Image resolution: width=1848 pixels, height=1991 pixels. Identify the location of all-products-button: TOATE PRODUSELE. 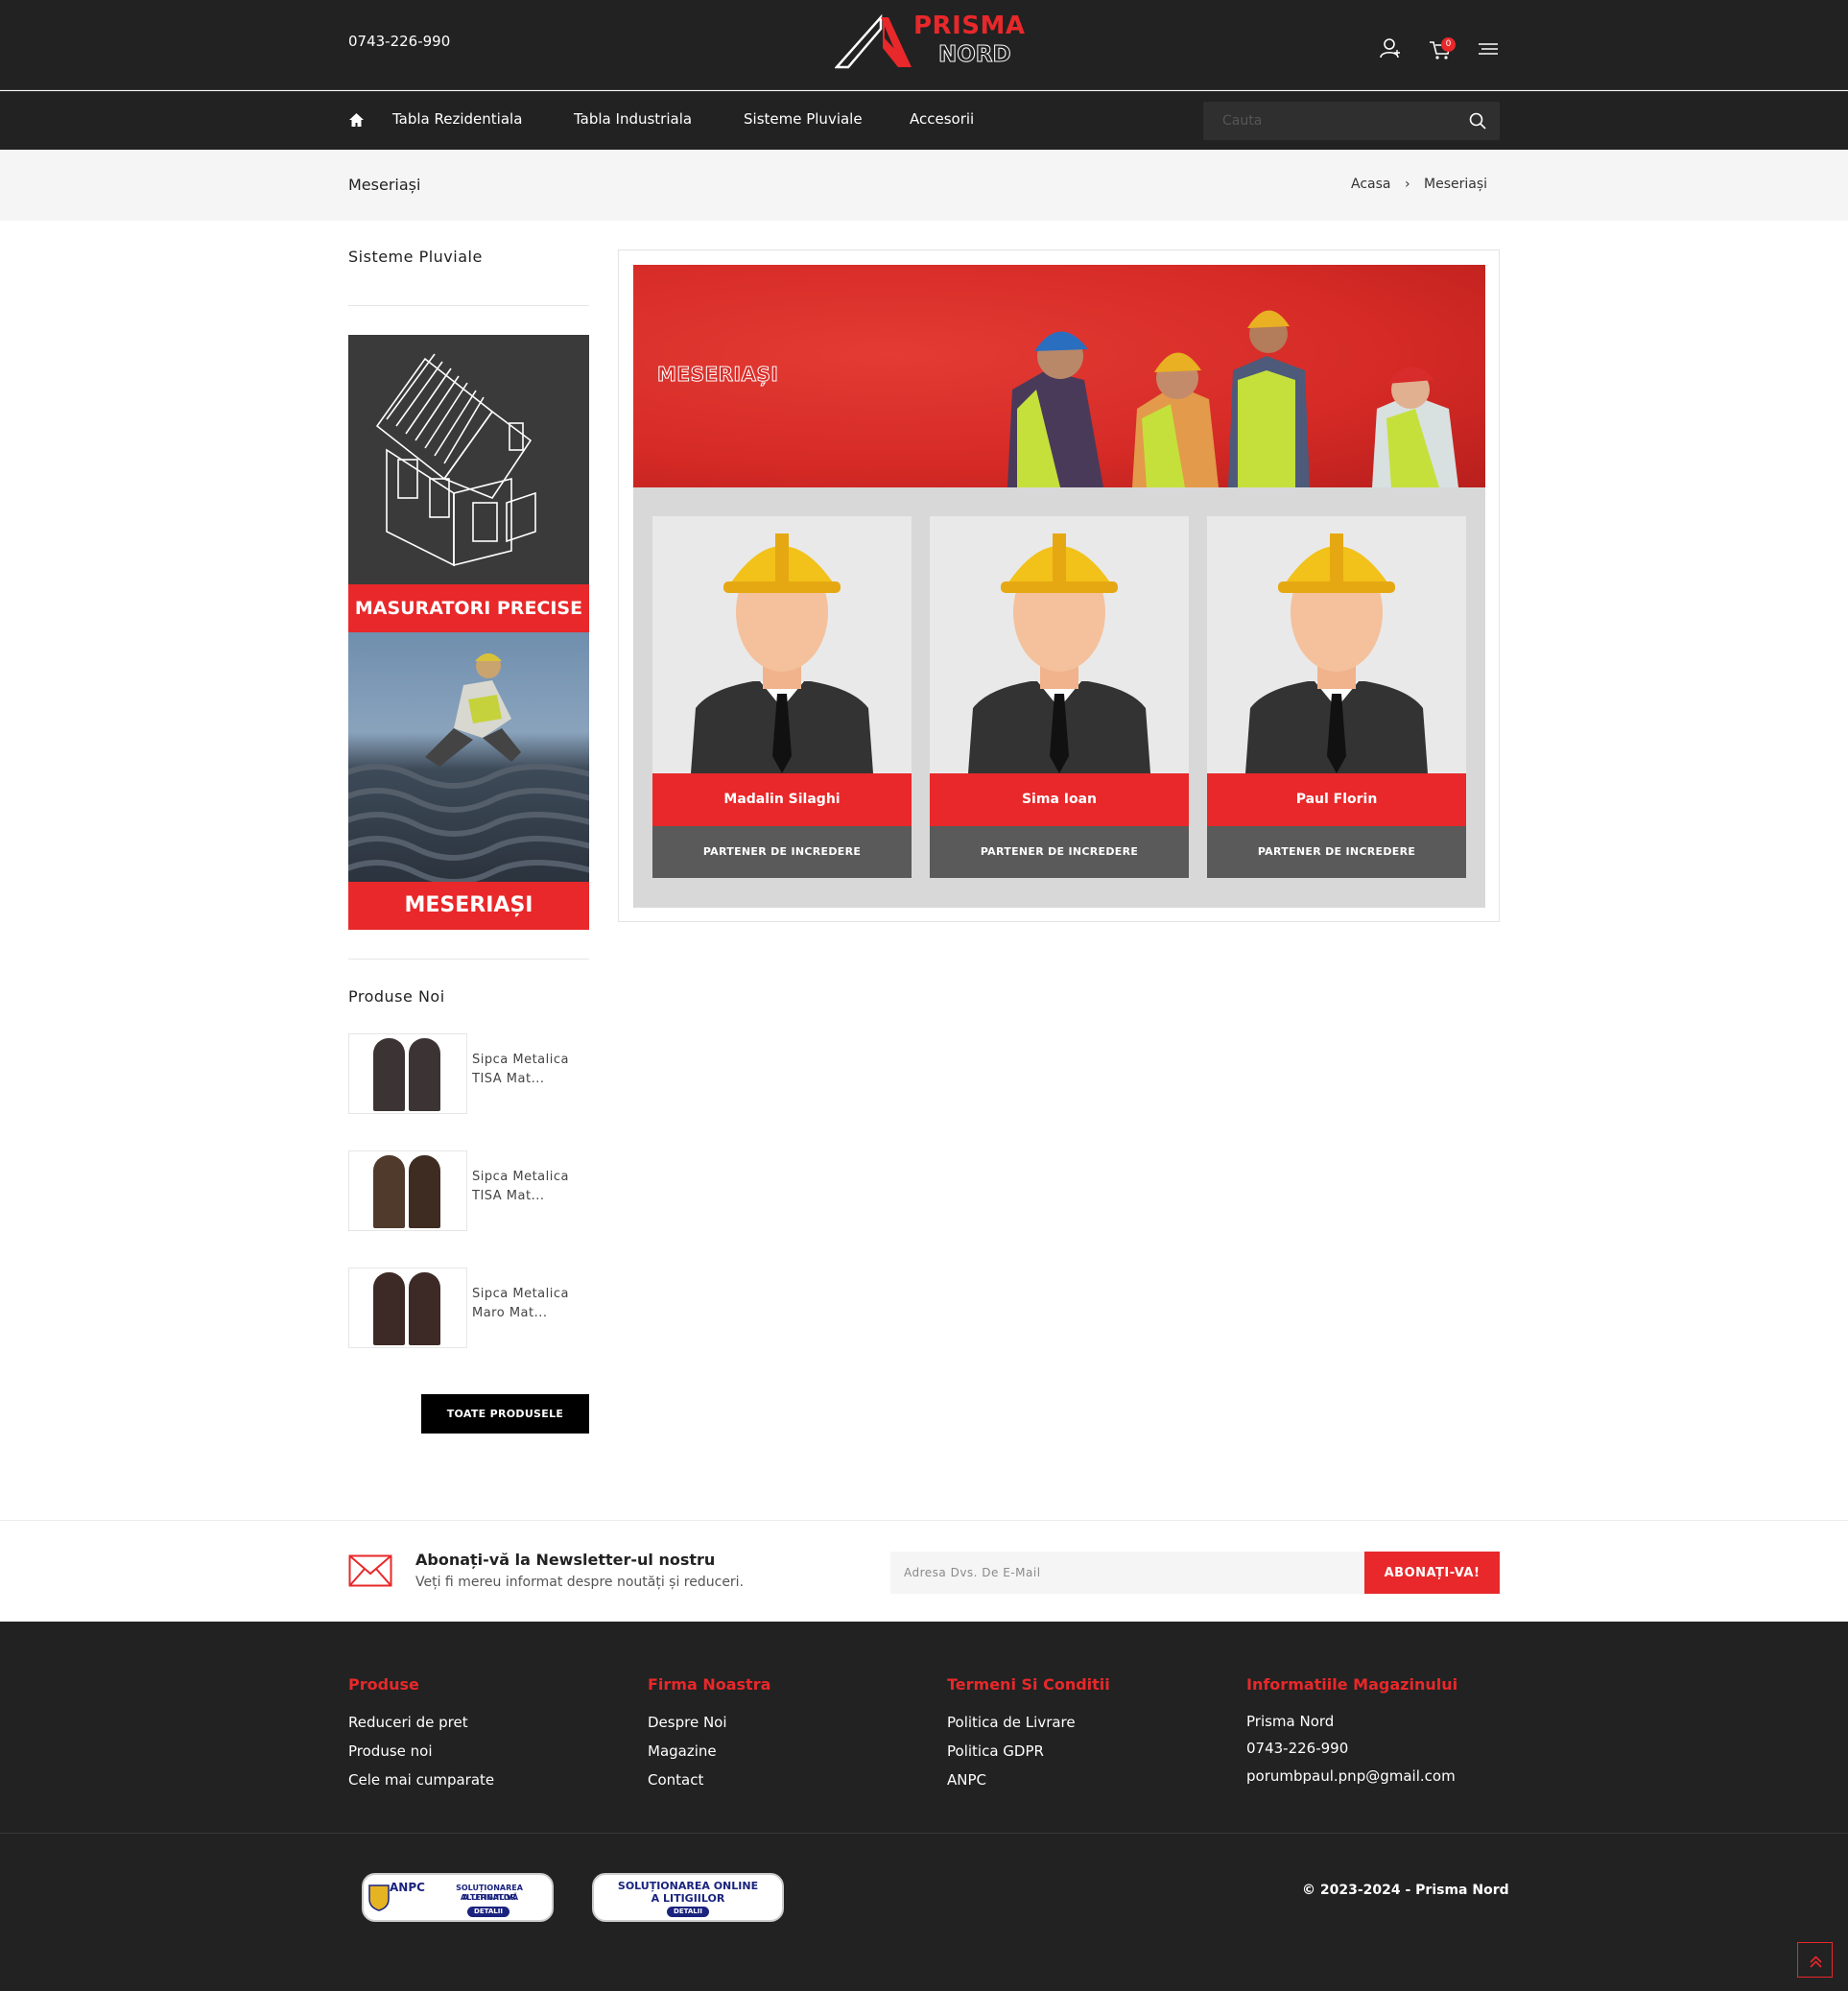
(505, 1414).